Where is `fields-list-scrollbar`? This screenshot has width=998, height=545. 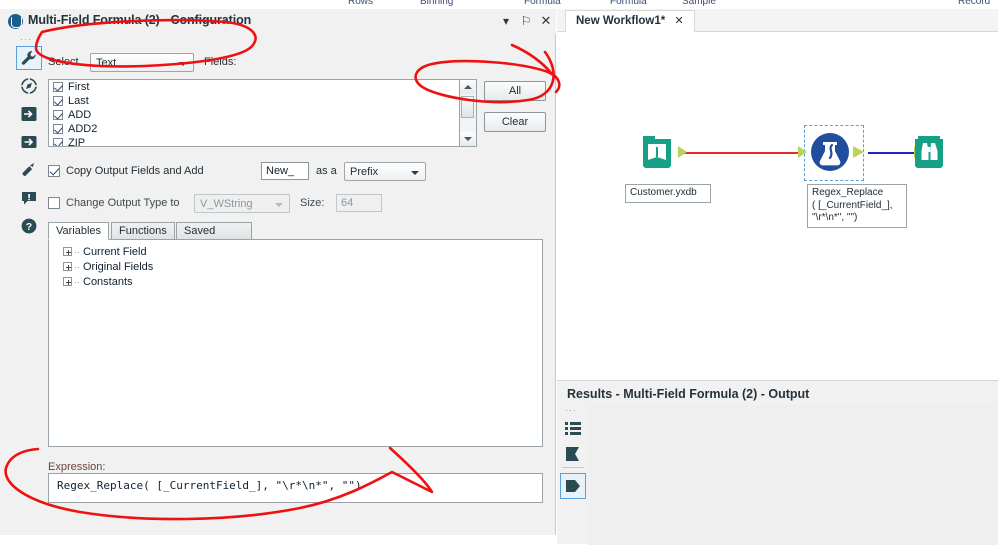
fields-list-scrollbar is located at coordinates (468, 113).